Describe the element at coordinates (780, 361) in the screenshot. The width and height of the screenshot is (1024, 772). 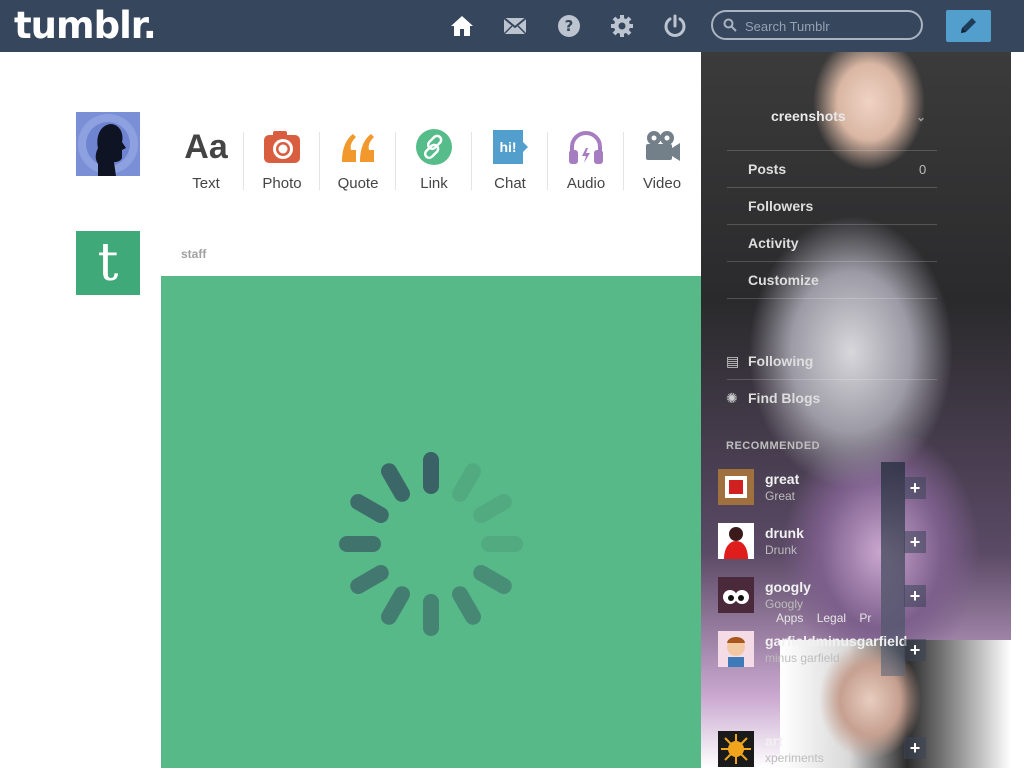
I see `sidebar-item-following: Following` at that location.